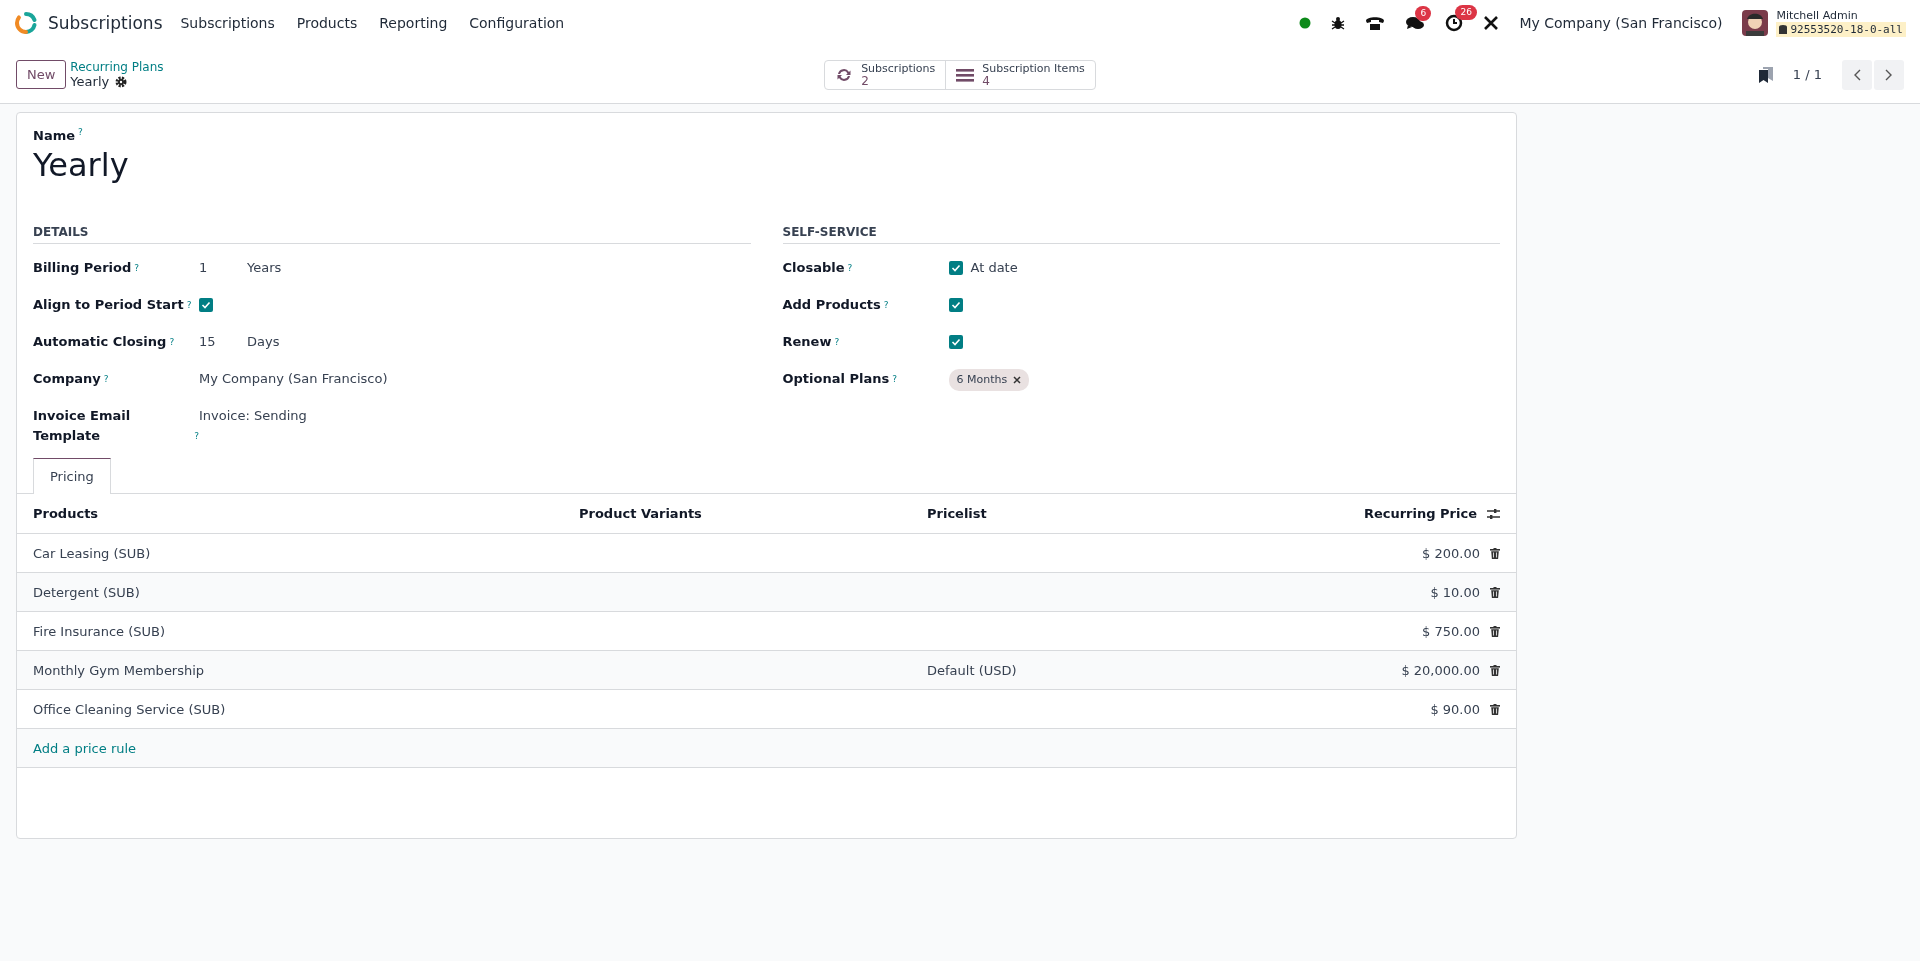 This screenshot has height=961, width=1920. I want to click on field-label: Closable, so click(813, 268).